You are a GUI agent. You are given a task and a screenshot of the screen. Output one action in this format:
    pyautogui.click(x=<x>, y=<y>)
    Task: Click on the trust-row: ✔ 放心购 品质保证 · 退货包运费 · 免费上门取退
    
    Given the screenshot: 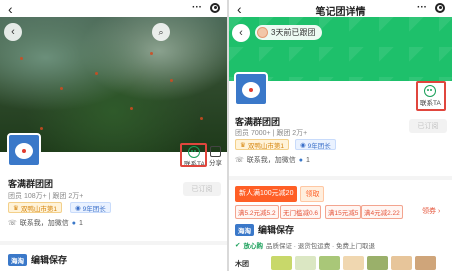 What is the action you would take?
    pyautogui.click(x=305, y=245)
    